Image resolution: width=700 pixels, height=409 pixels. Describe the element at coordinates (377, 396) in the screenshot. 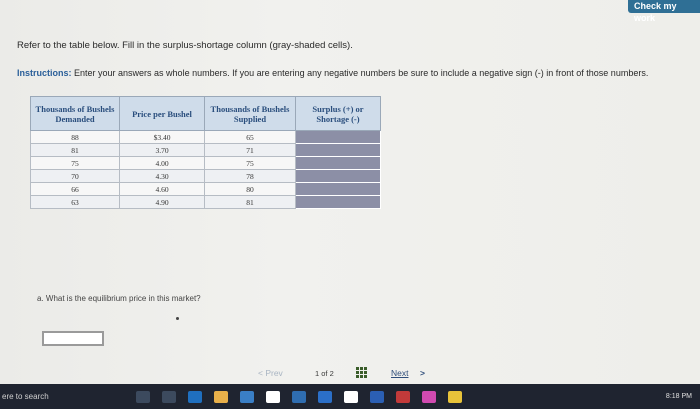

I see `word-icon` at that location.